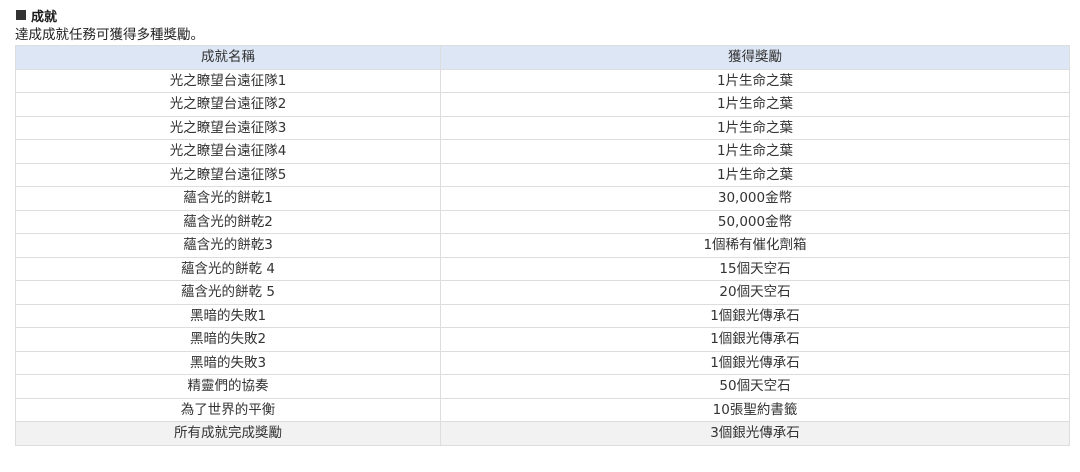 The image size is (1080, 472). I want to click on header-achievement-name: 成就名稱, so click(228, 57).